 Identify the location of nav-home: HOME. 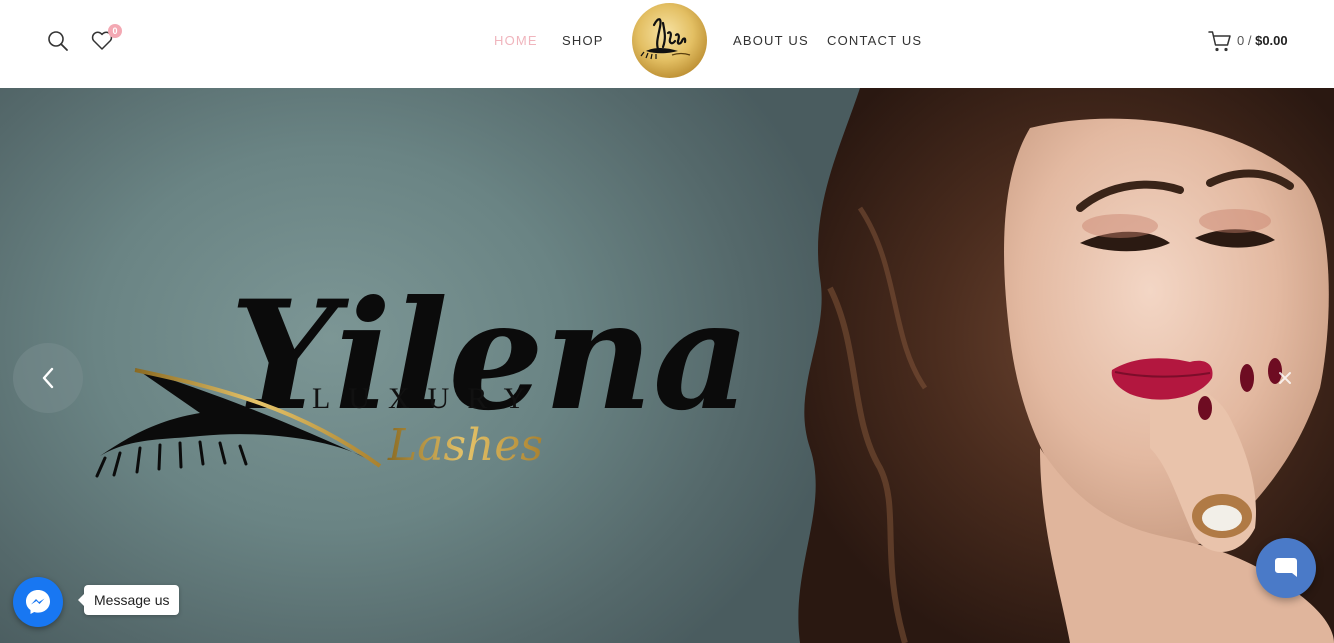
(516, 40).